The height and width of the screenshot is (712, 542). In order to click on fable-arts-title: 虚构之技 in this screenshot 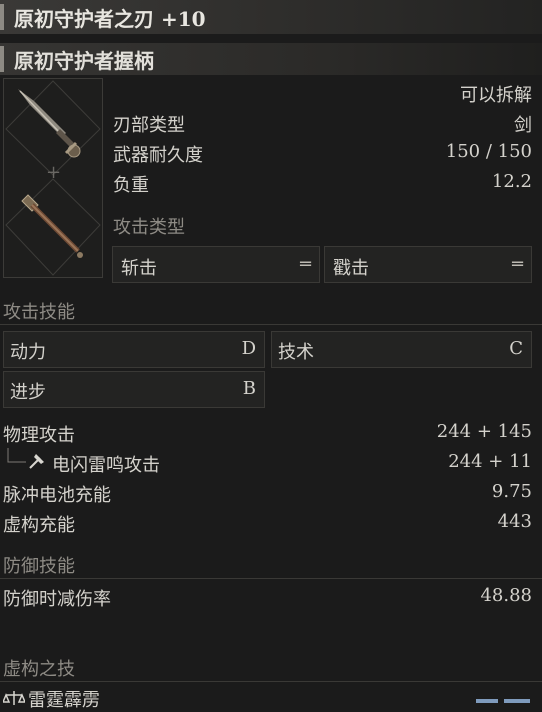, I will do `click(39, 669)`.